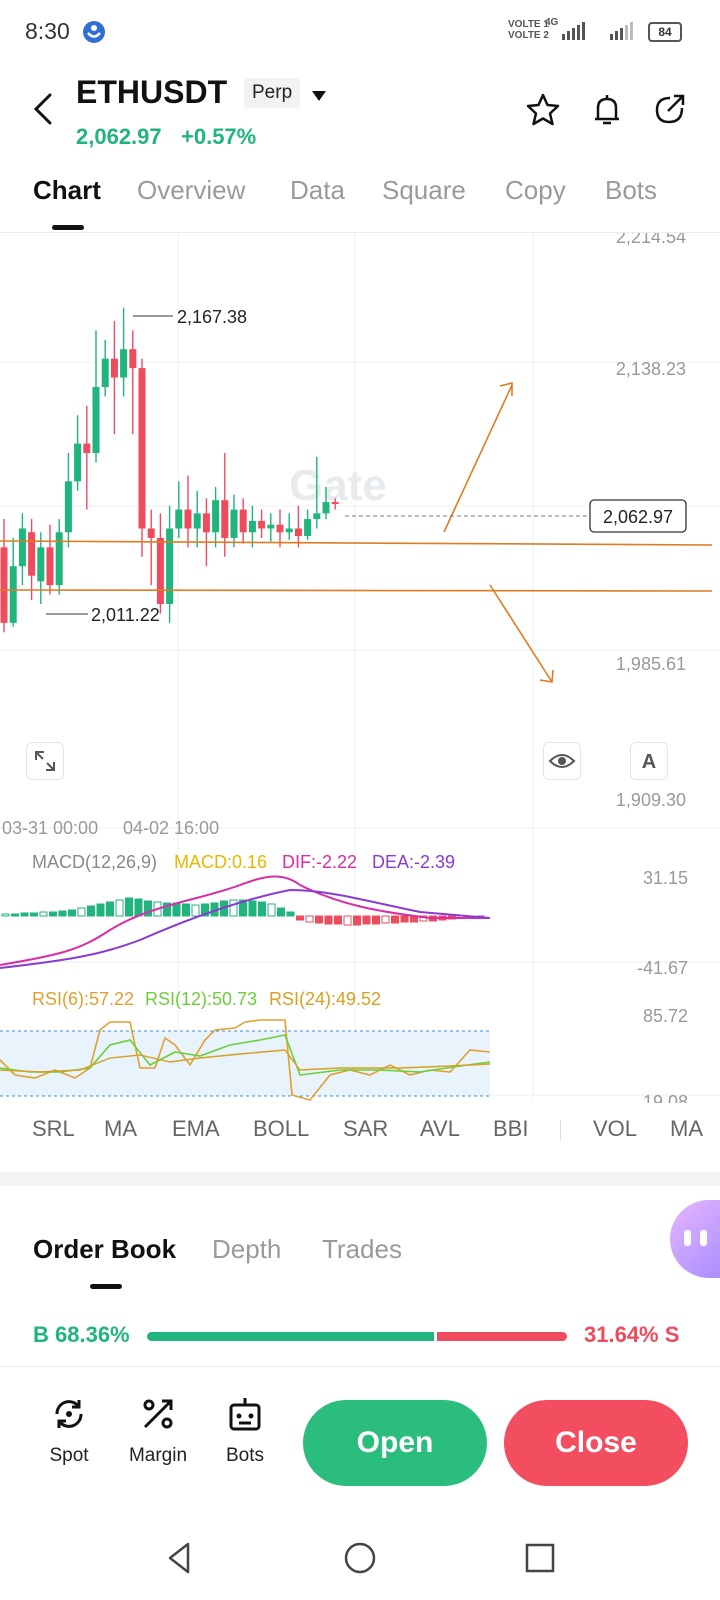 Image resolution: width=720 pixels, height=1600 pixels. Describe the element at coordinates (47, 31) in the screenshot. I see `status-time: 8:30` at that location.